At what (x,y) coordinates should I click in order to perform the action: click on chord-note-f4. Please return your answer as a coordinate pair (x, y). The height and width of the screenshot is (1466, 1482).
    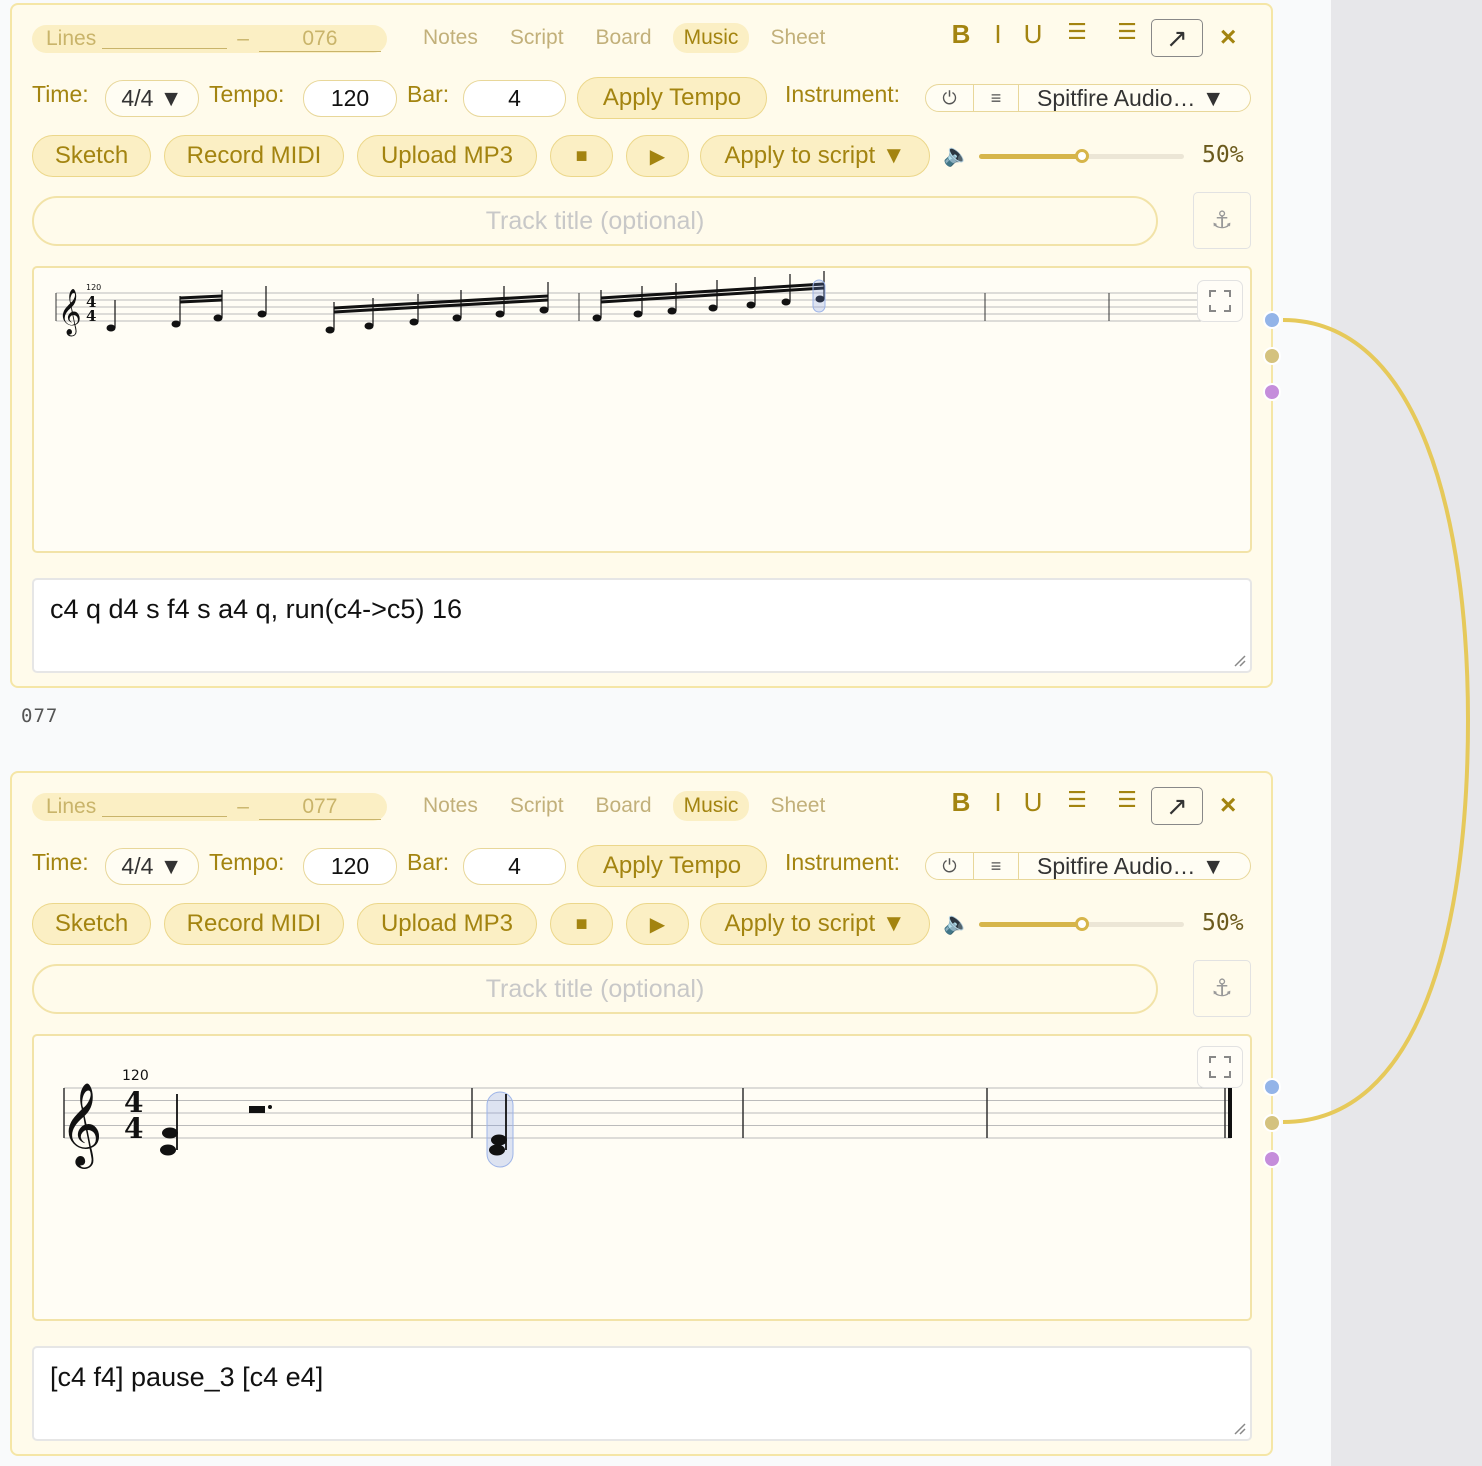
    Looking at the image, I should click on (170, 1133).